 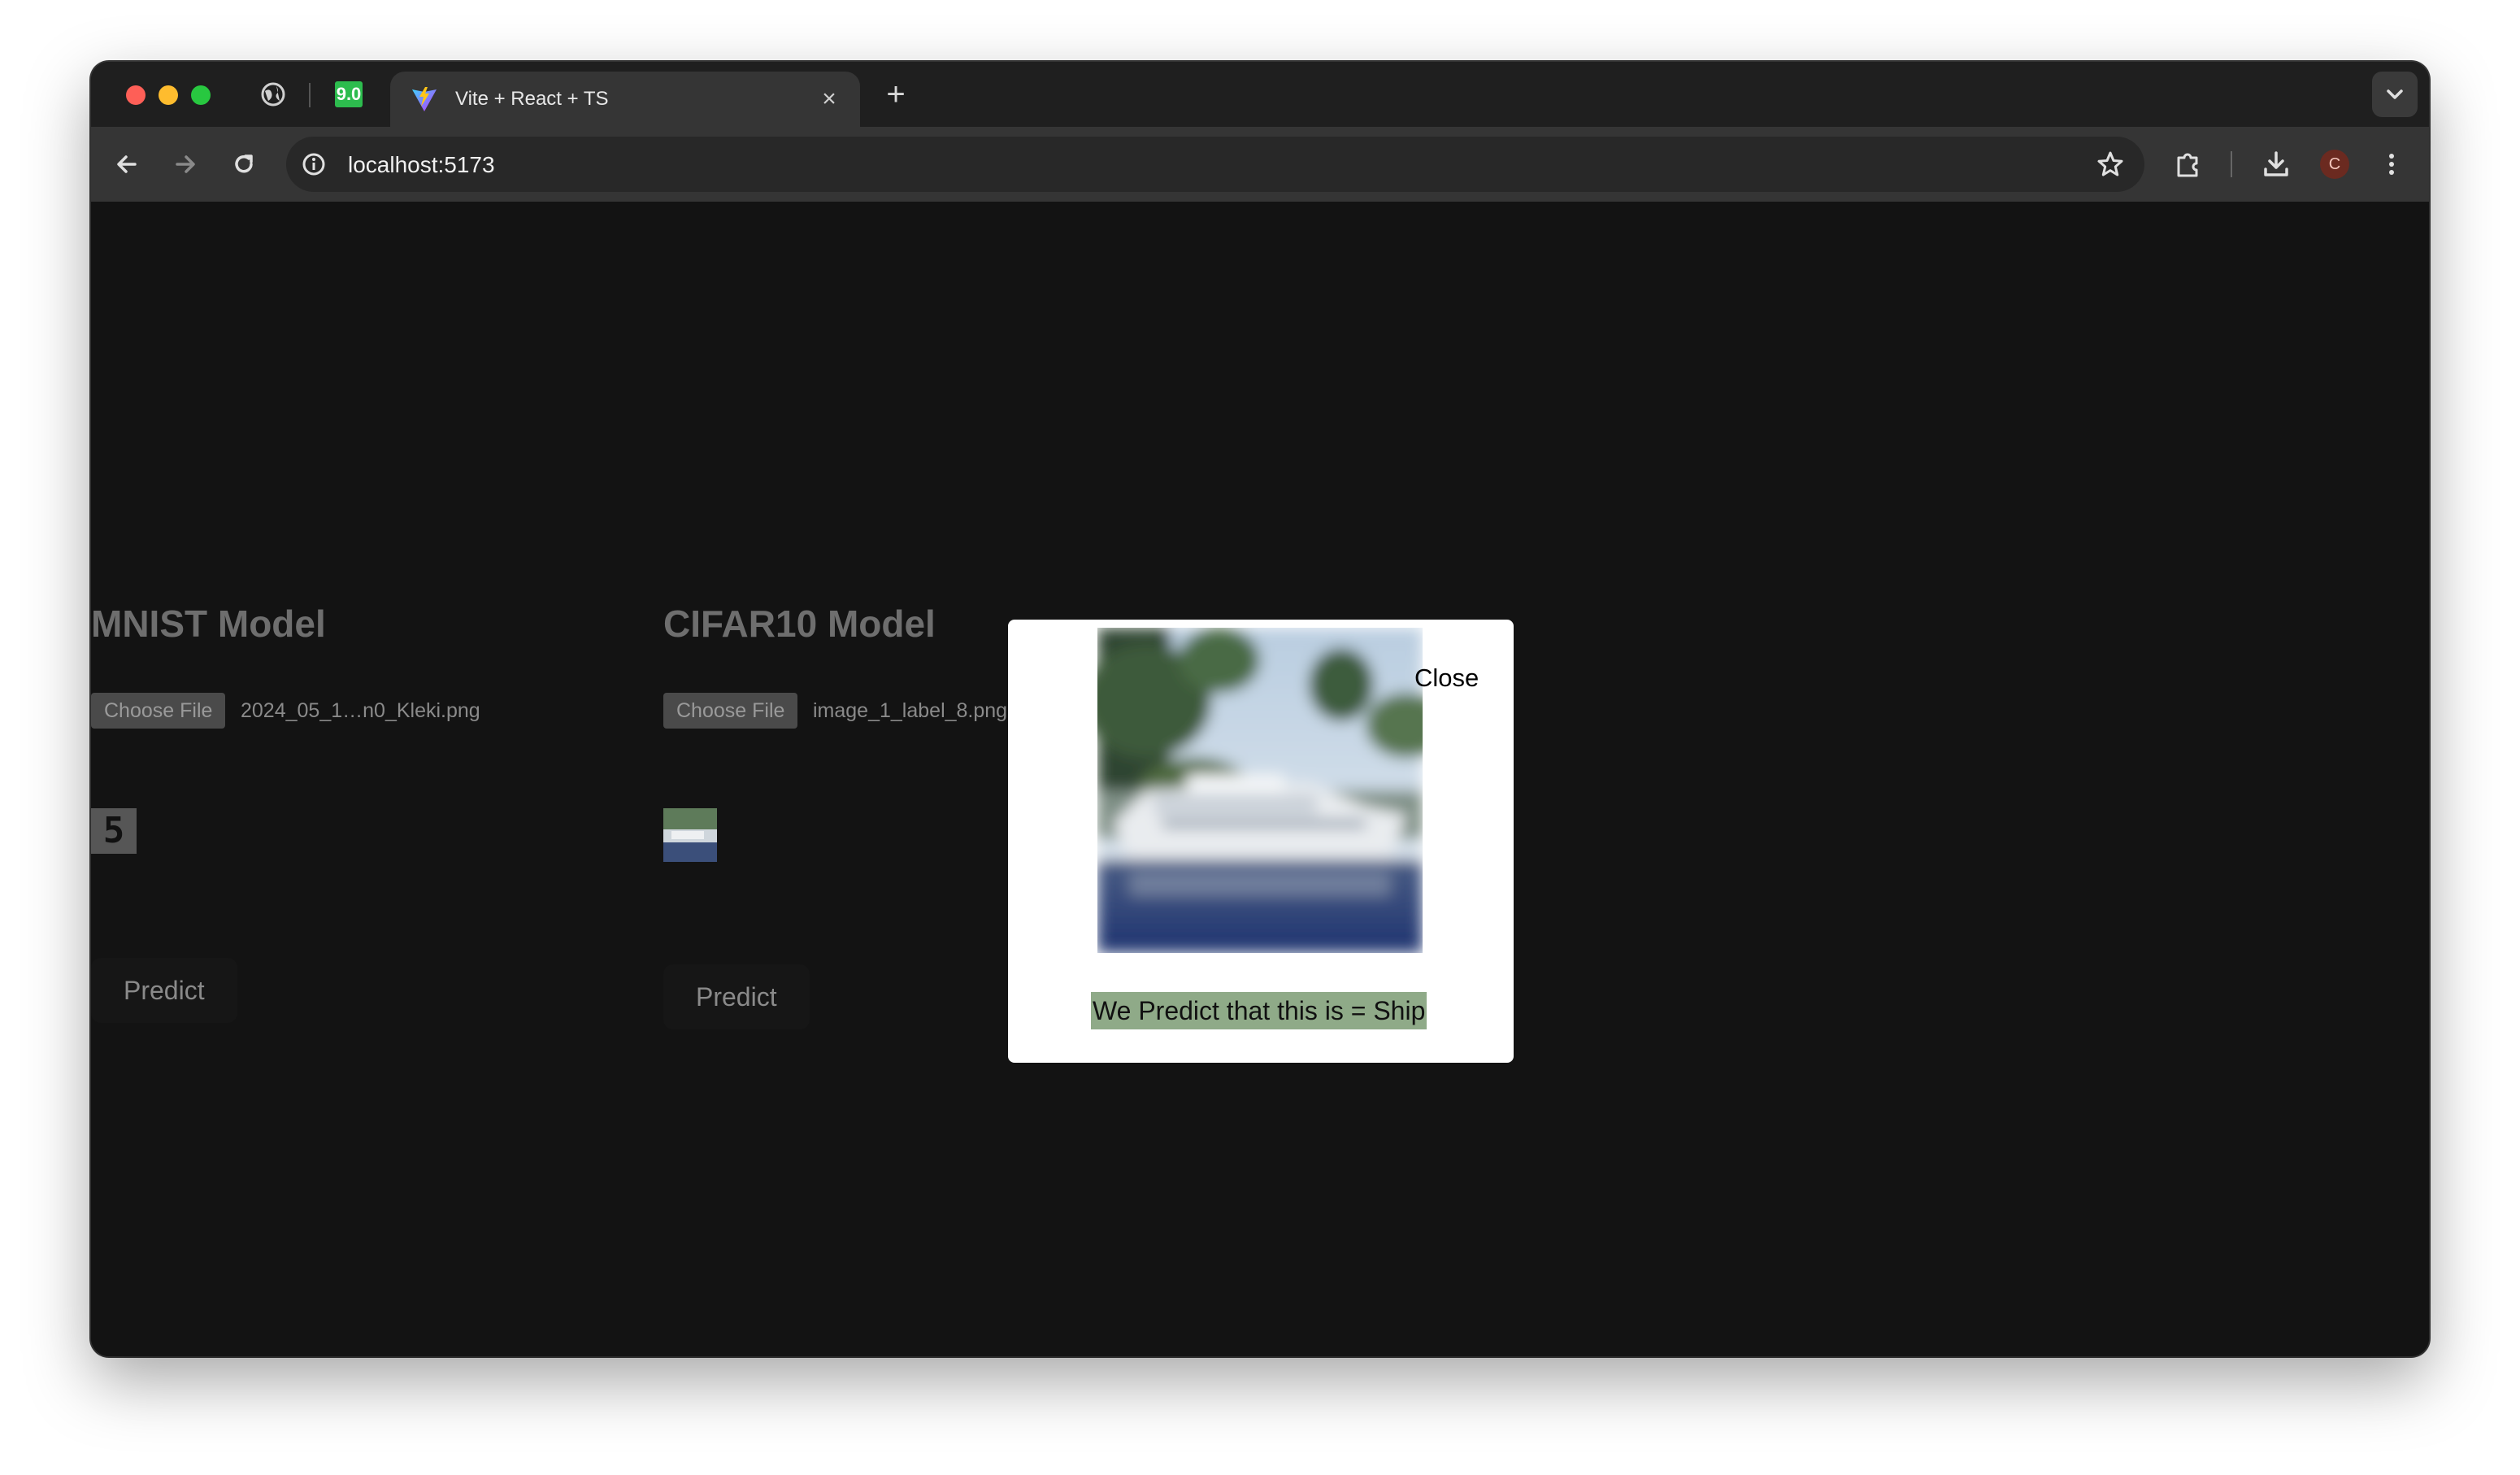 I want to click on mnist-preview-digit: 5, so click(x=113, y=830).